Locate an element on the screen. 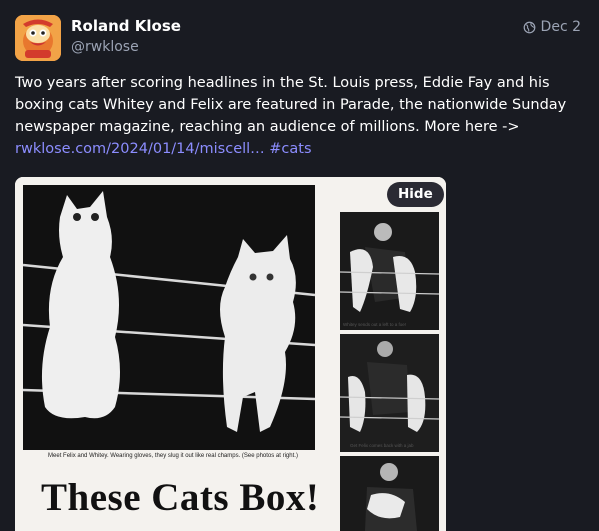  side-caption-2: Get Felix comes back with a jab is located at coordinates (382, 445).